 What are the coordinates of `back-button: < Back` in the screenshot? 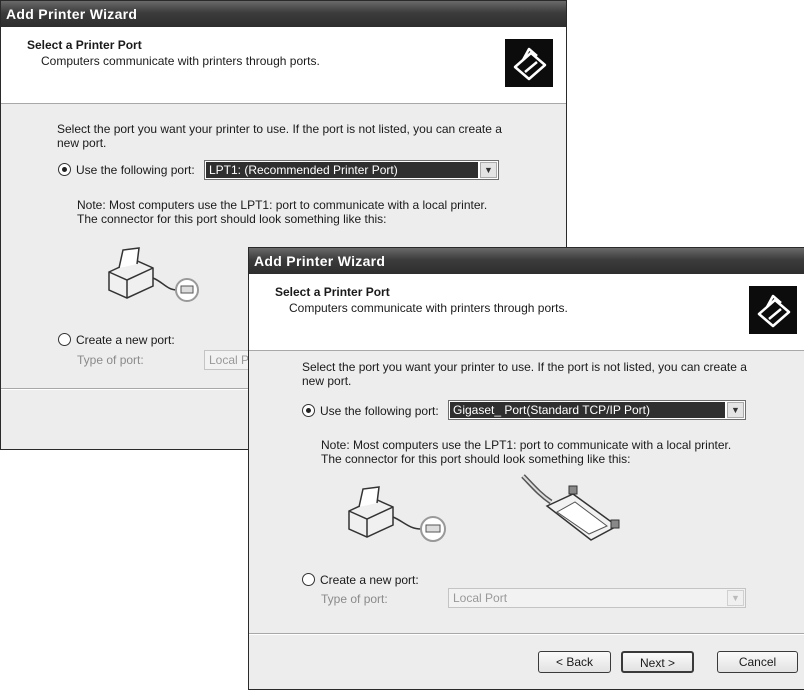 It's located at (574, 662).